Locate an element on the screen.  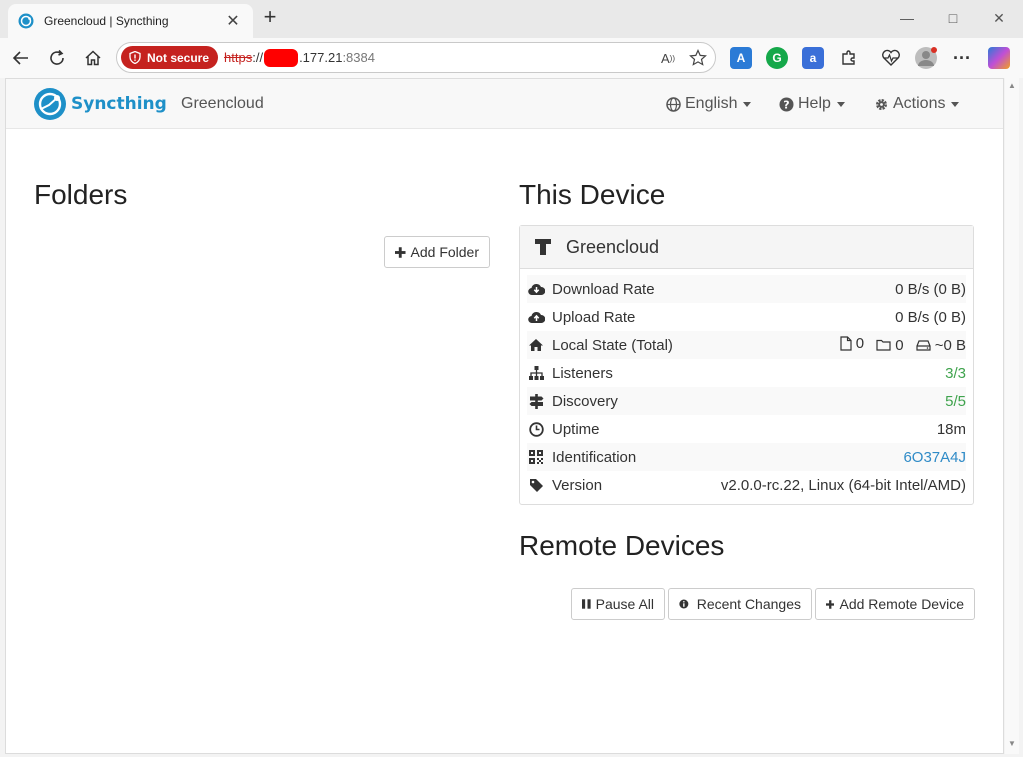
translate-extension-icon: A is located at coordinates (741, 58).